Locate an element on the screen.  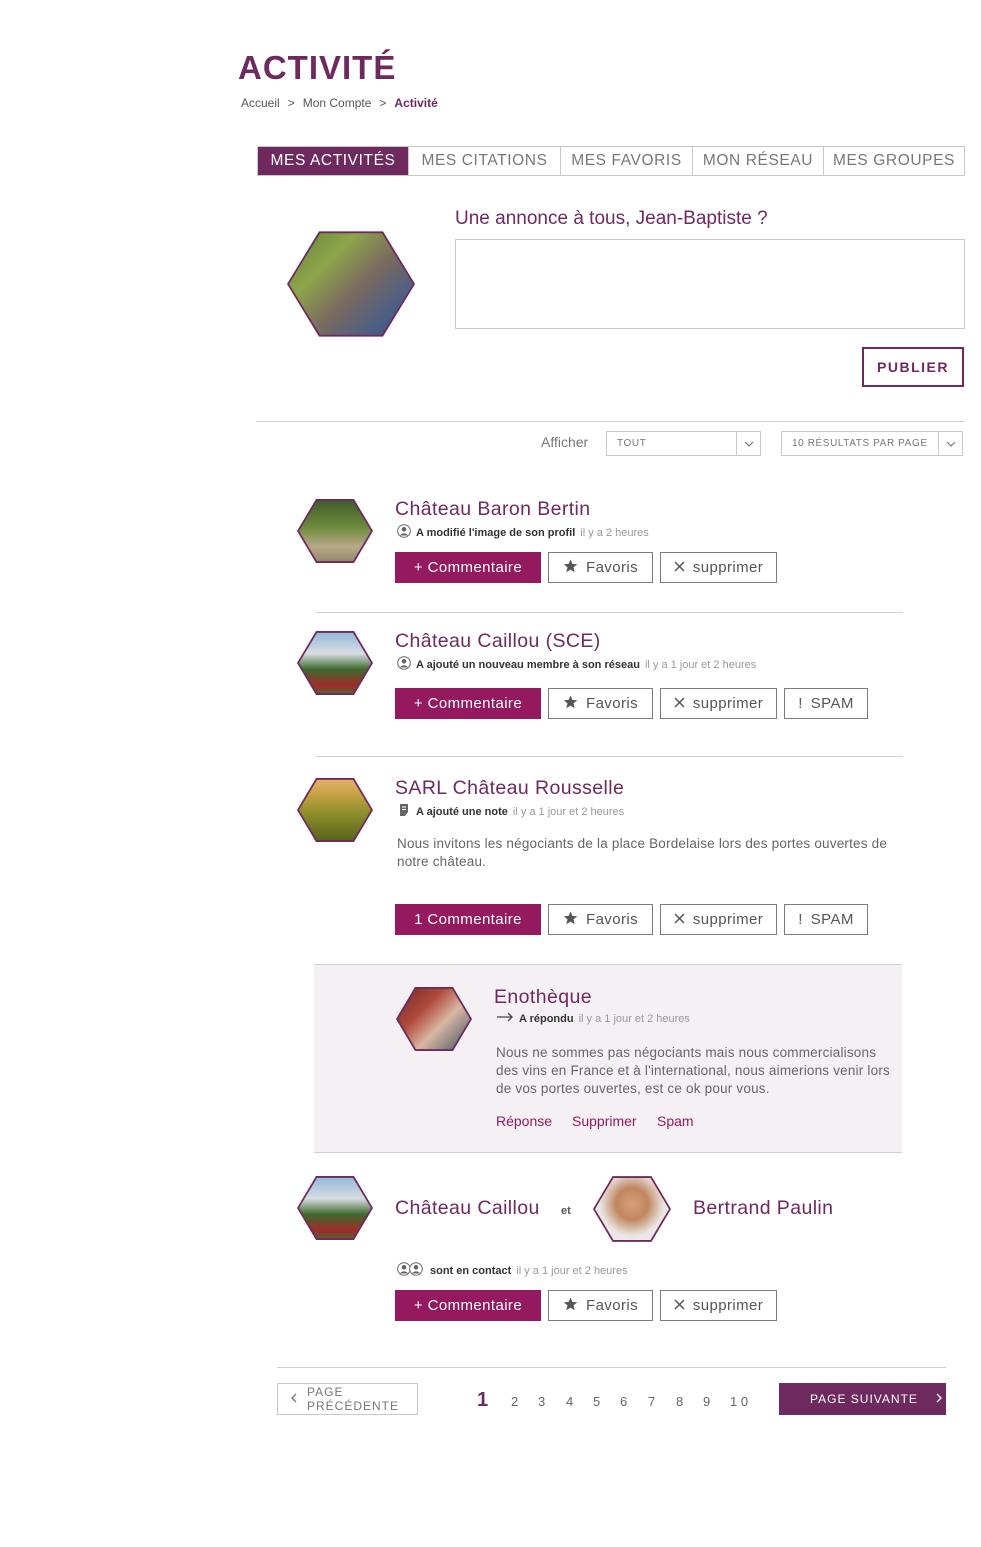
spam-button-label: SPAM is located at coordinates (832, 703).